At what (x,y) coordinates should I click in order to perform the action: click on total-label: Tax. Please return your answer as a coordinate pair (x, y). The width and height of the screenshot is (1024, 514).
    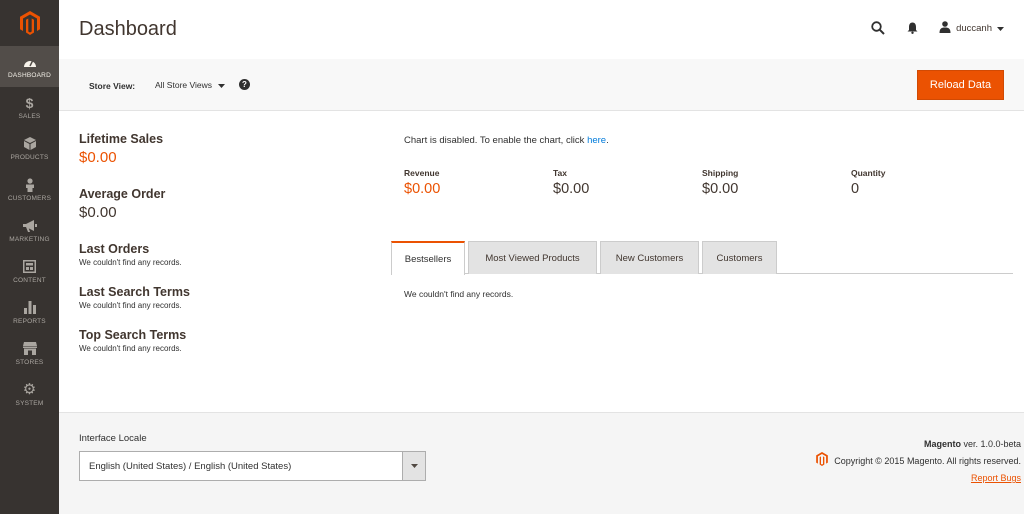
    Looking at the image, I should click on (560, 173).